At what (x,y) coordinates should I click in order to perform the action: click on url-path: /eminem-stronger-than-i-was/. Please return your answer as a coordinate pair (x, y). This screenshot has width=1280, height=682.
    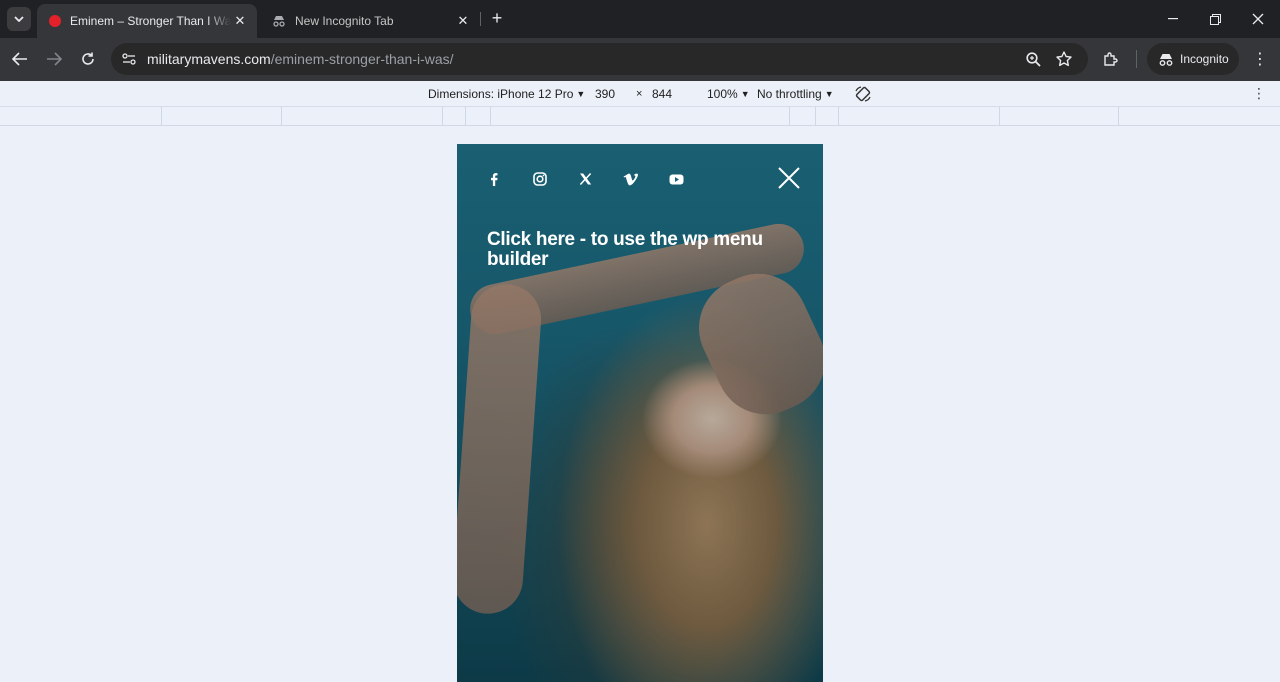
    Looking at the image, I should click on (362, 59).